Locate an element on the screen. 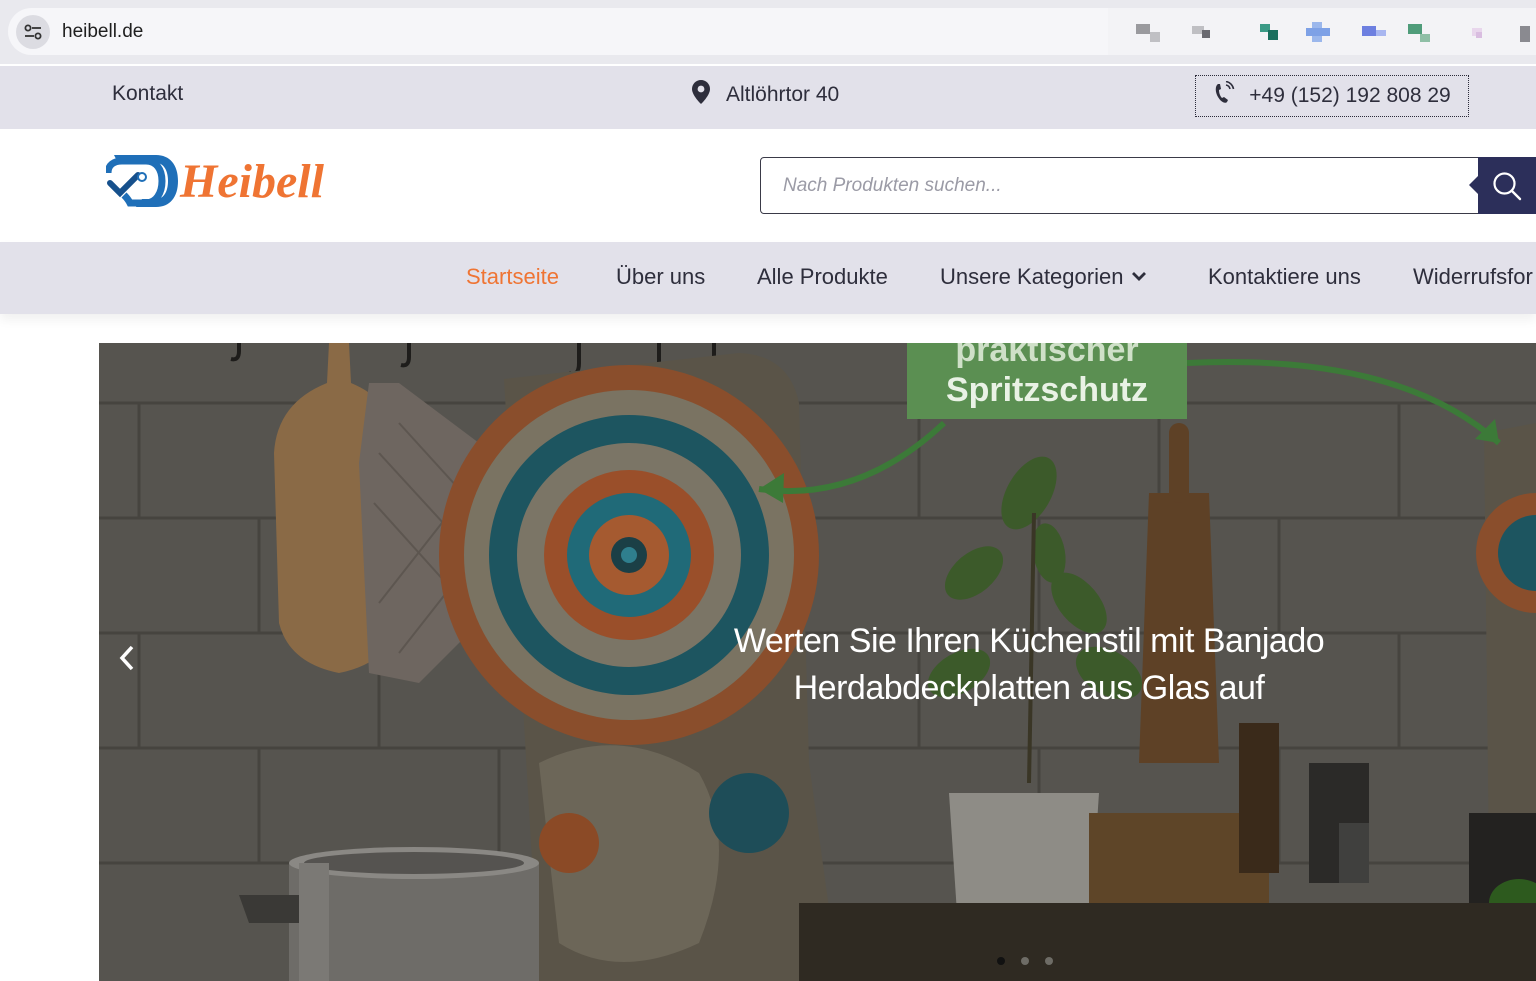 The width and height of the screenshot is (1536, 981). site-logo: Heibell is located at coordinates (215, 181).